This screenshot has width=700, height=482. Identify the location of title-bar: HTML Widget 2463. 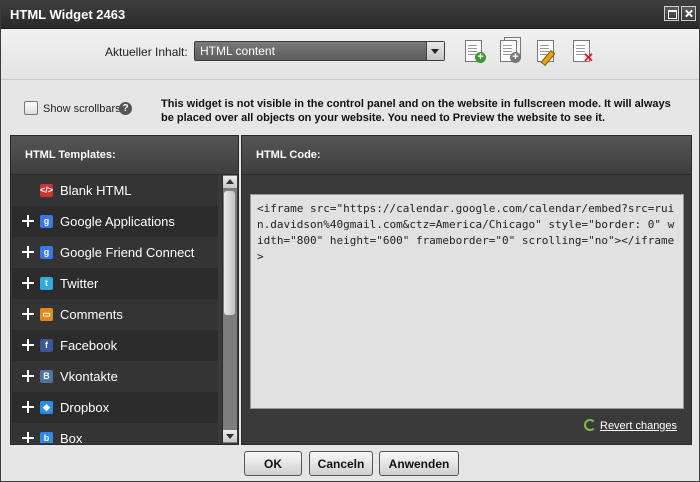
(350, 15).